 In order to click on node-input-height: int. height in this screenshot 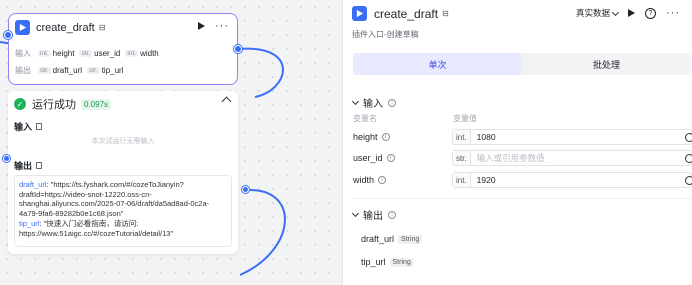, I will do `click(56, 53)`.